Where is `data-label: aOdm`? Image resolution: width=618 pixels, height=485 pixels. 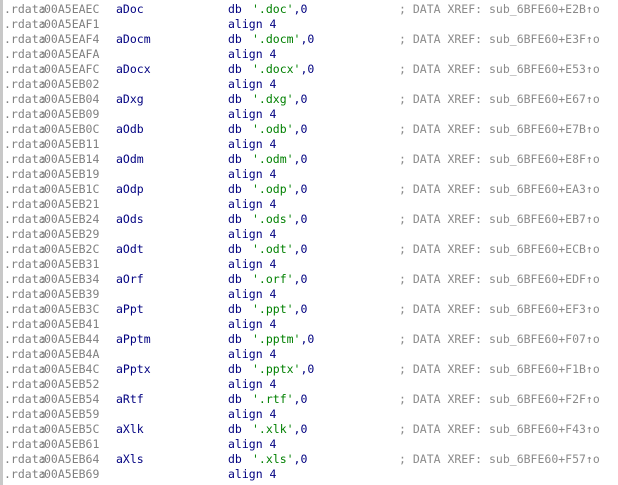
data-label: aOdm is located at coordinates (130, 159).